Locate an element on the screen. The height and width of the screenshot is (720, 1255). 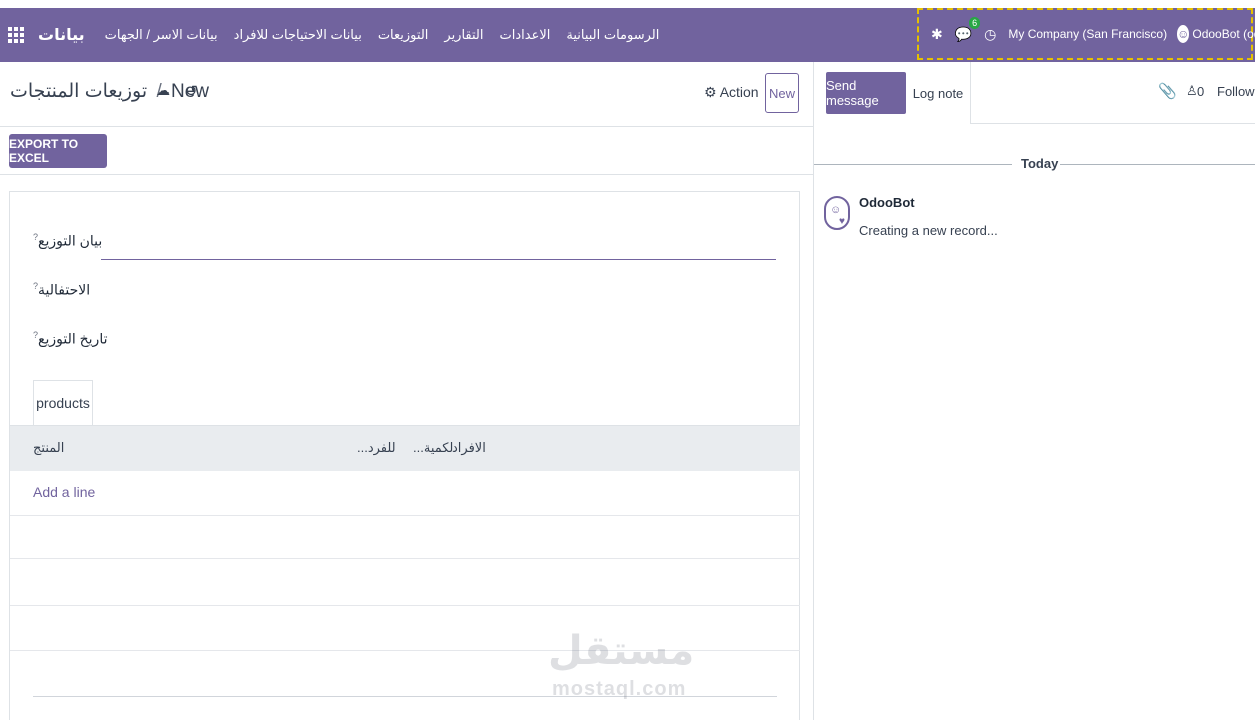
follow-button: Follow is located at coordinates (1236, 91).